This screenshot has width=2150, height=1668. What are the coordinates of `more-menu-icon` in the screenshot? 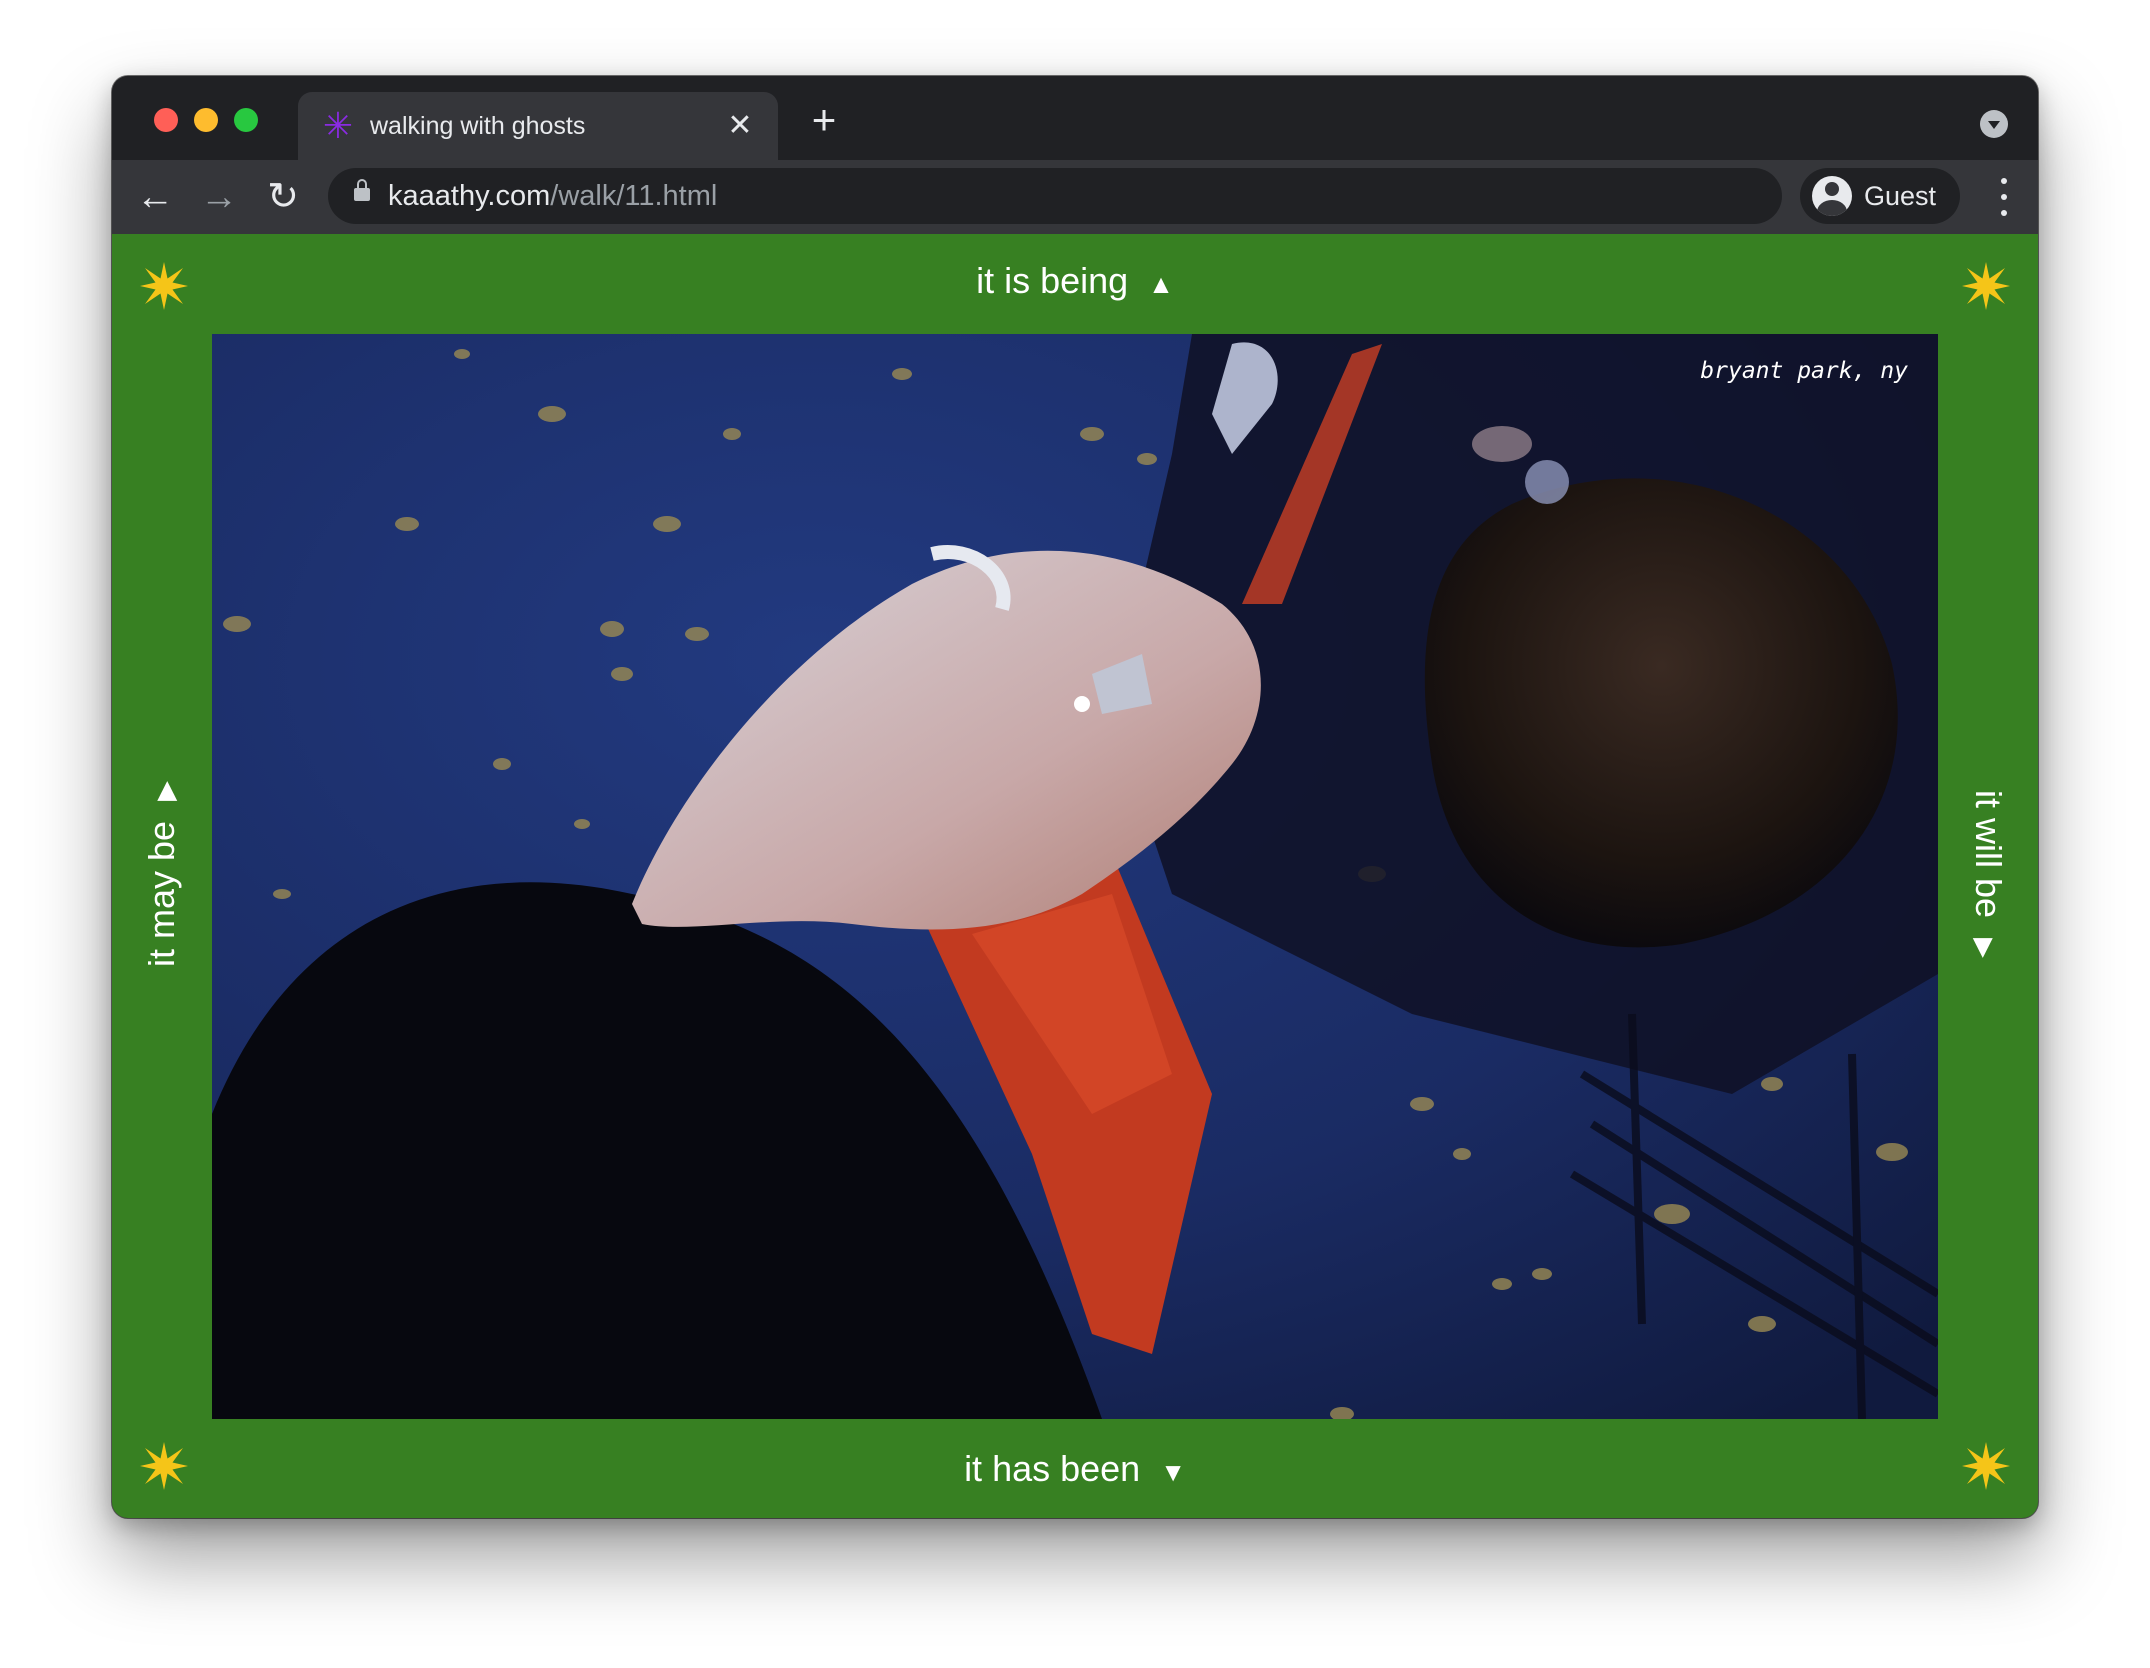 It's located at (2004, 197).